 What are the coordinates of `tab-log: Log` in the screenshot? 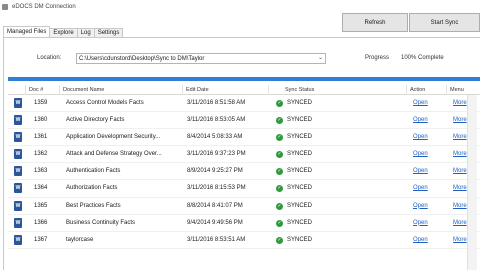 It's located at (85, 32).